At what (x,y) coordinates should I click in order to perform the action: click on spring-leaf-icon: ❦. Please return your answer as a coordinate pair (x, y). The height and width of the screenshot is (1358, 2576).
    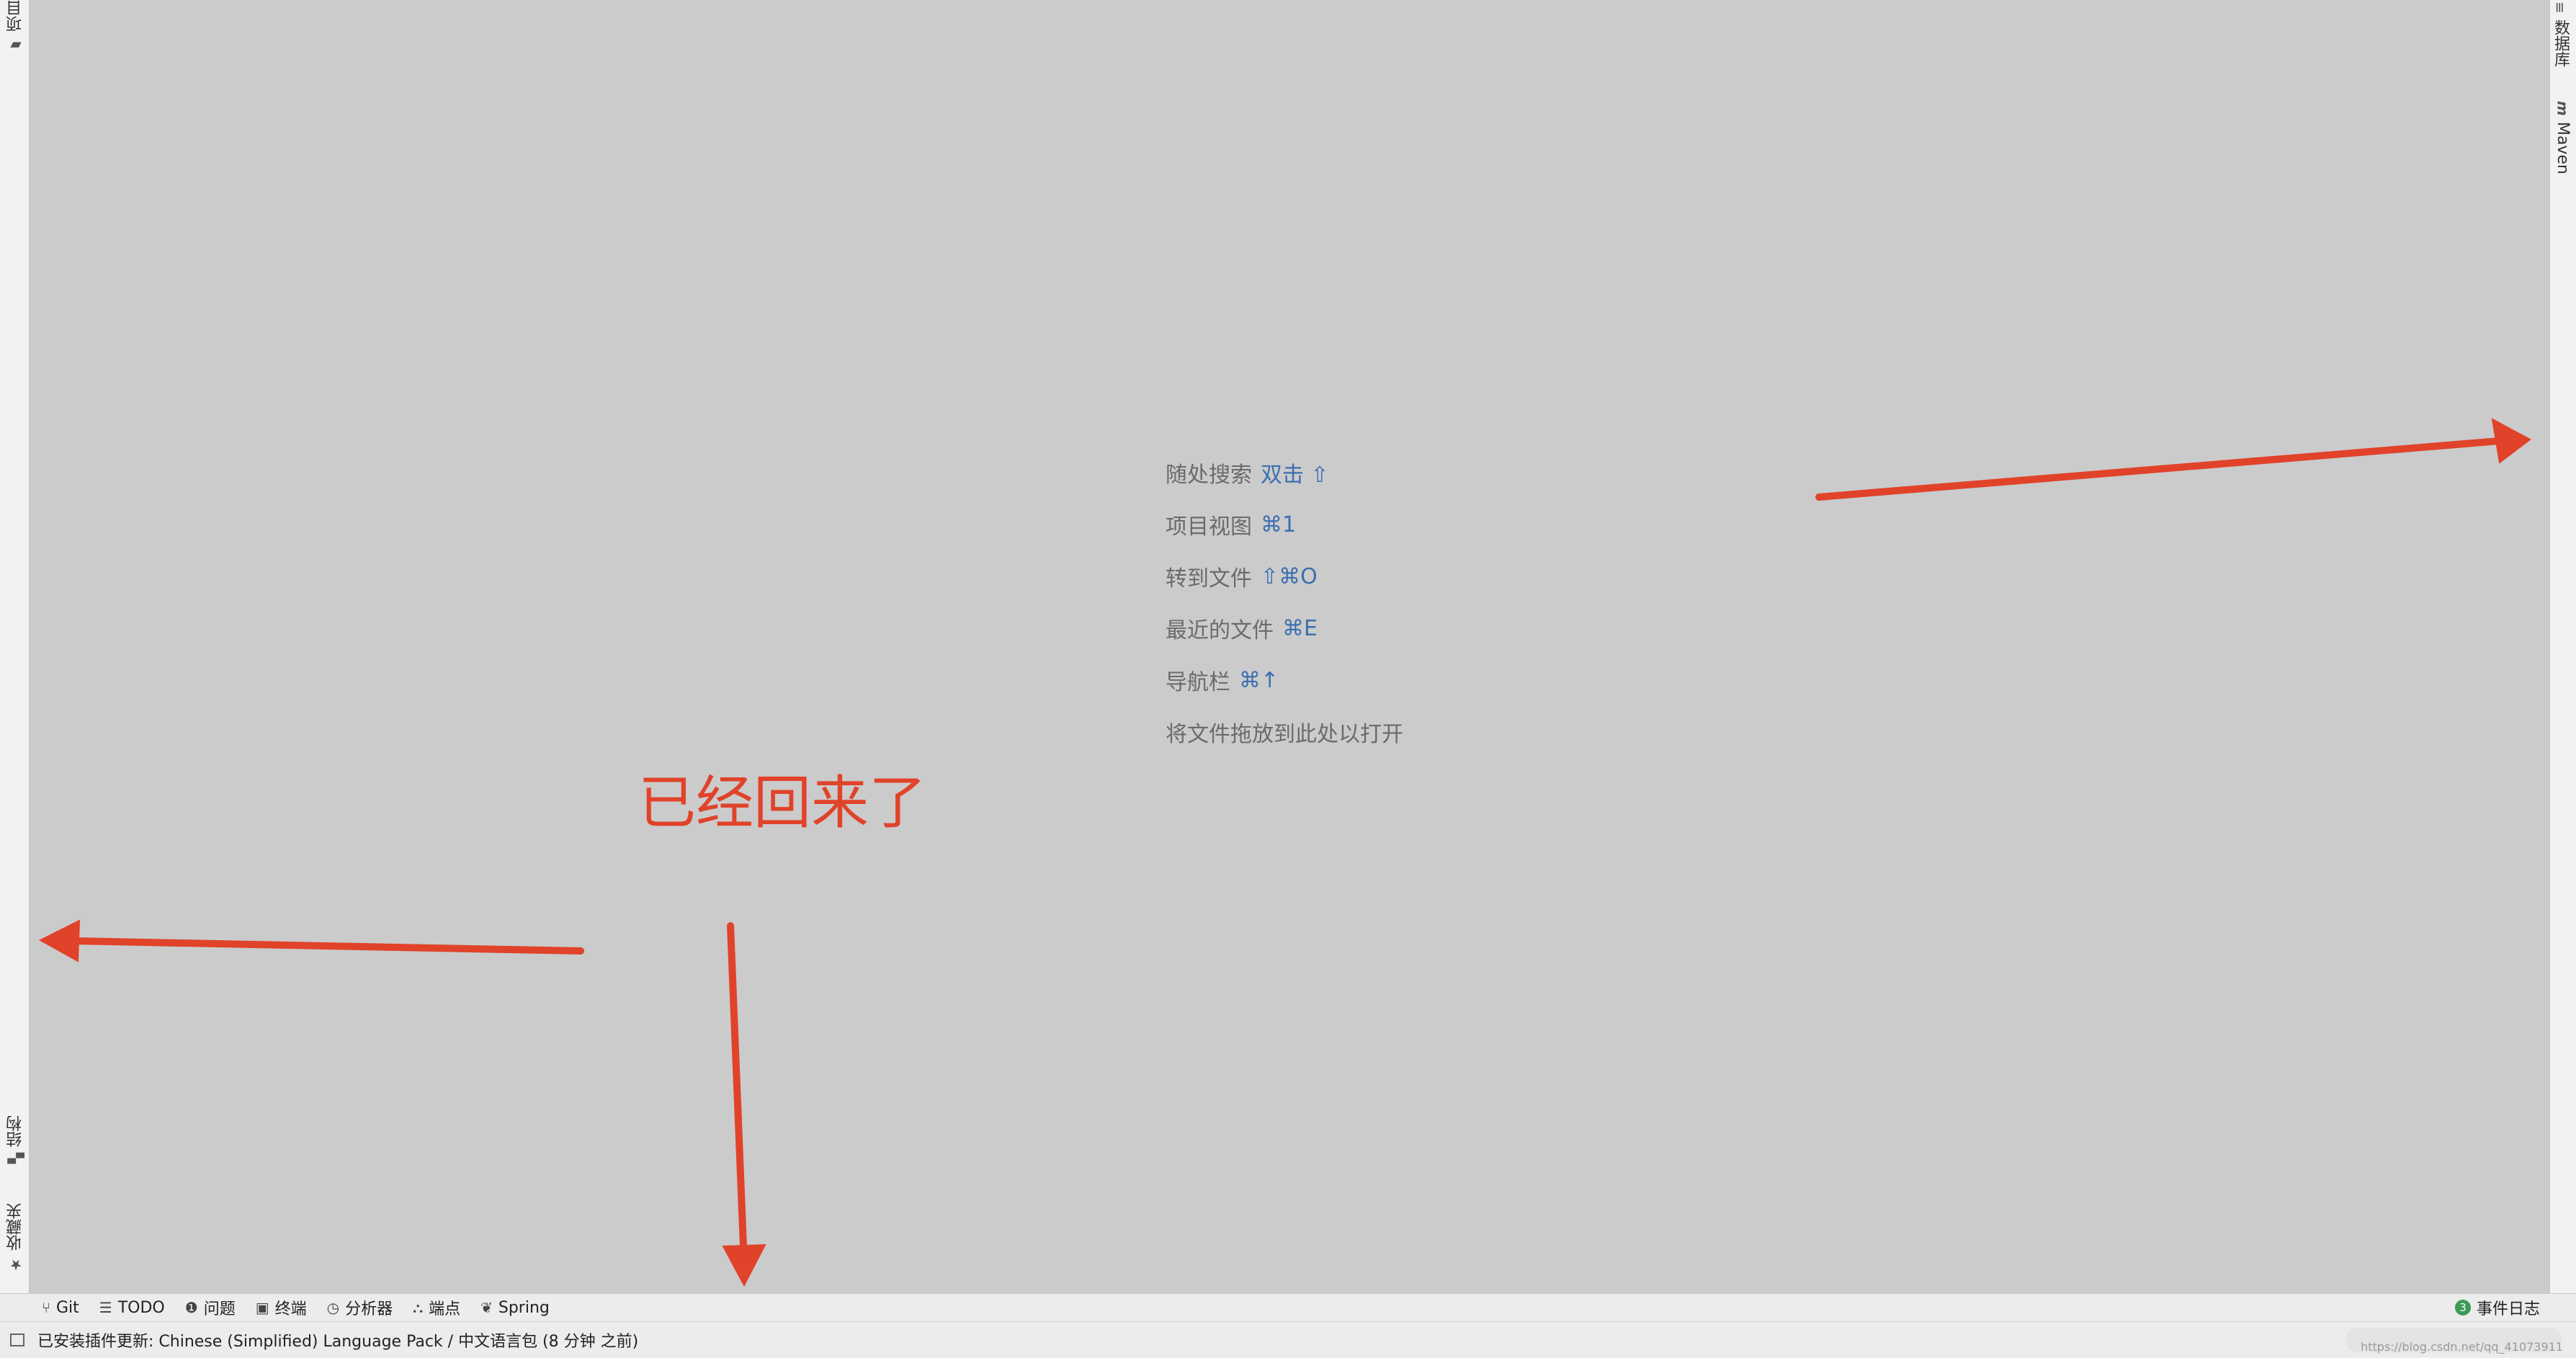
    Looking at the image, I should click on (486, 1308).